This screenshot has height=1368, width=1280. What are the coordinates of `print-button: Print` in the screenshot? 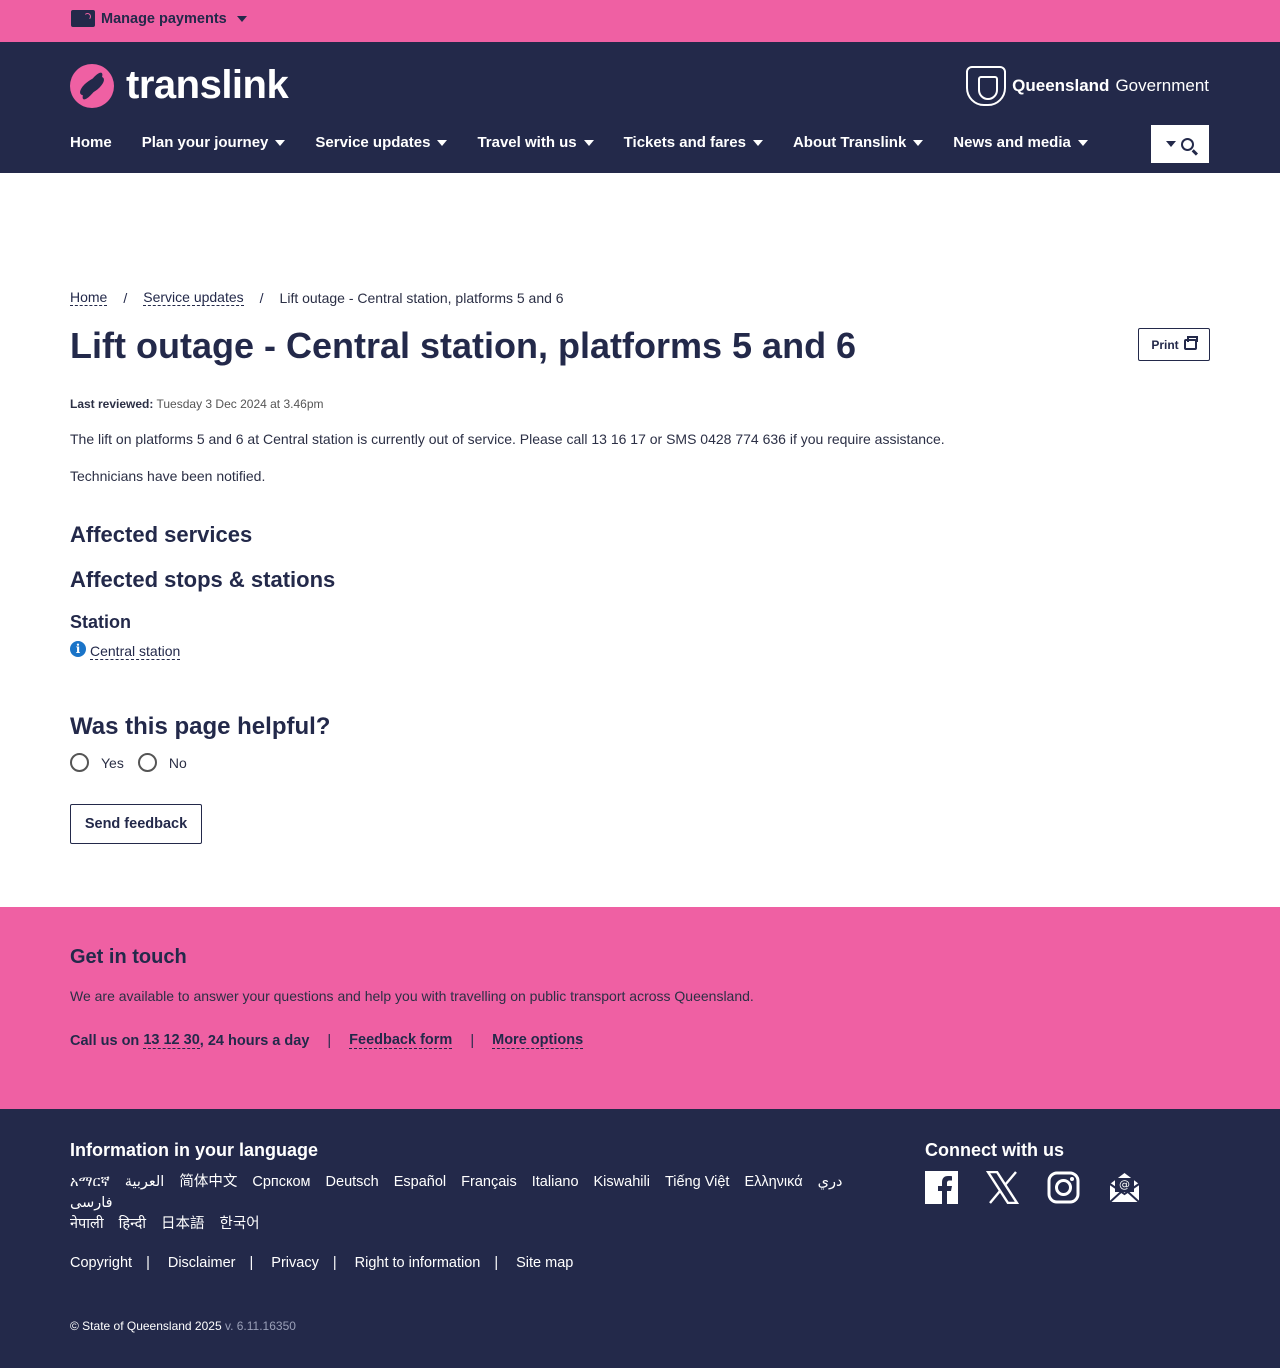 It's located at (1174, 344).